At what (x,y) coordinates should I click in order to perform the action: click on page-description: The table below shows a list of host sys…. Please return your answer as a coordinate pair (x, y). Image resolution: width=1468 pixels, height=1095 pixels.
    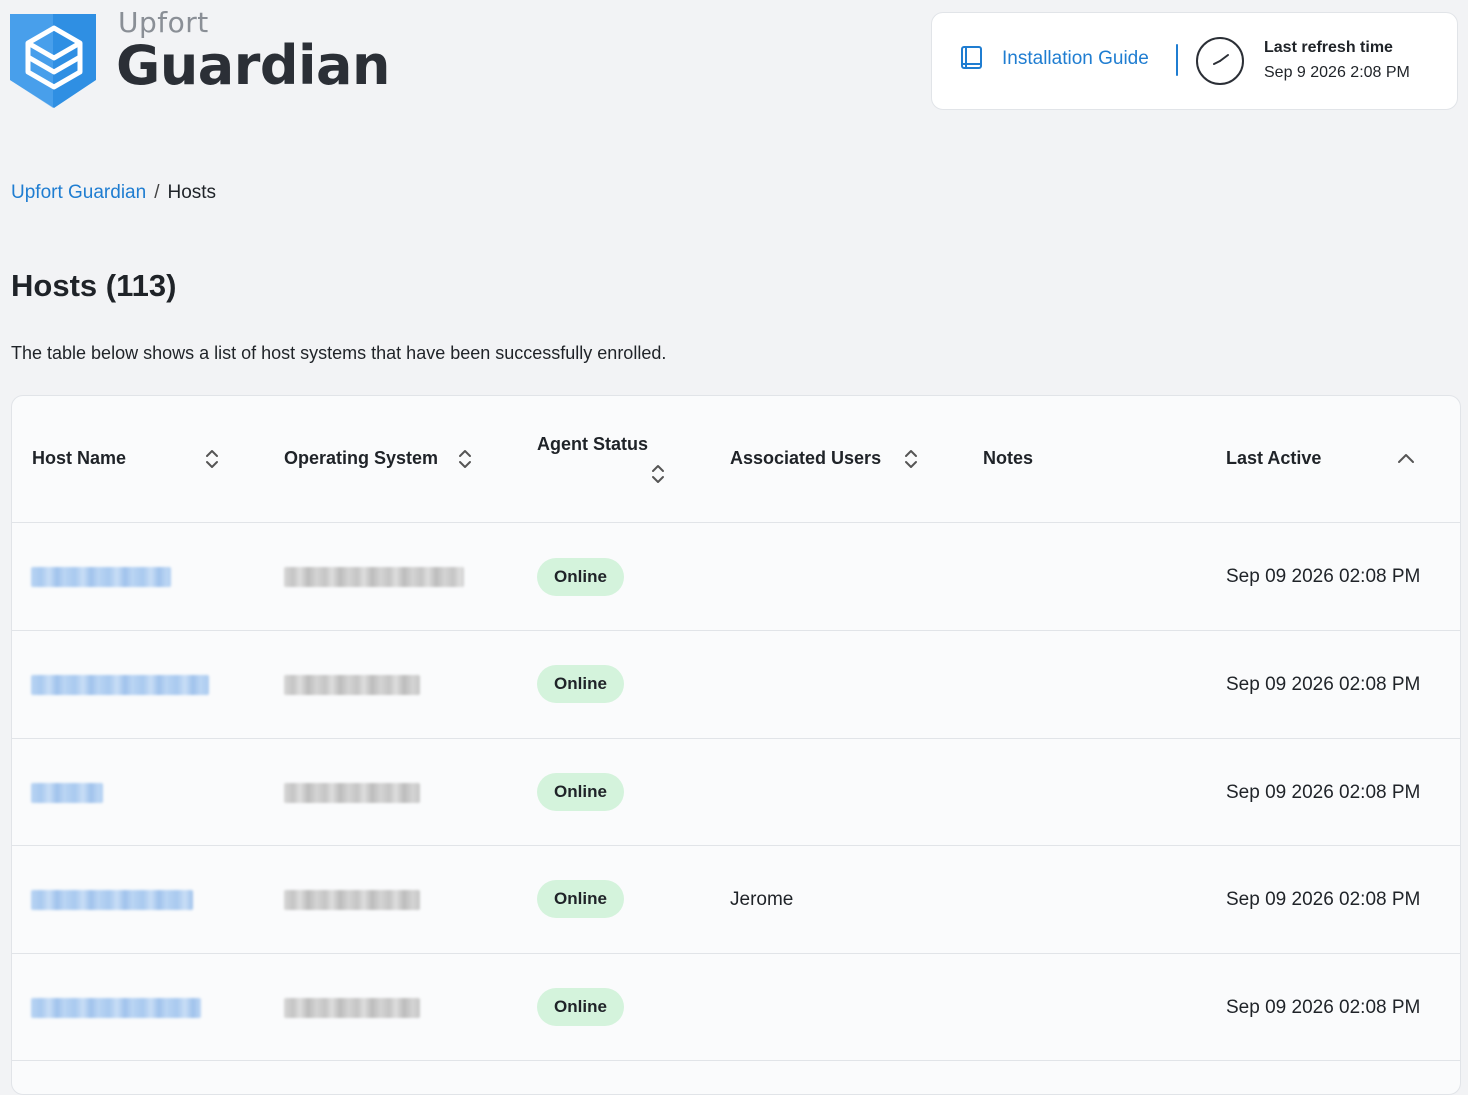
    Looking at the image, I should click on (339, 353).